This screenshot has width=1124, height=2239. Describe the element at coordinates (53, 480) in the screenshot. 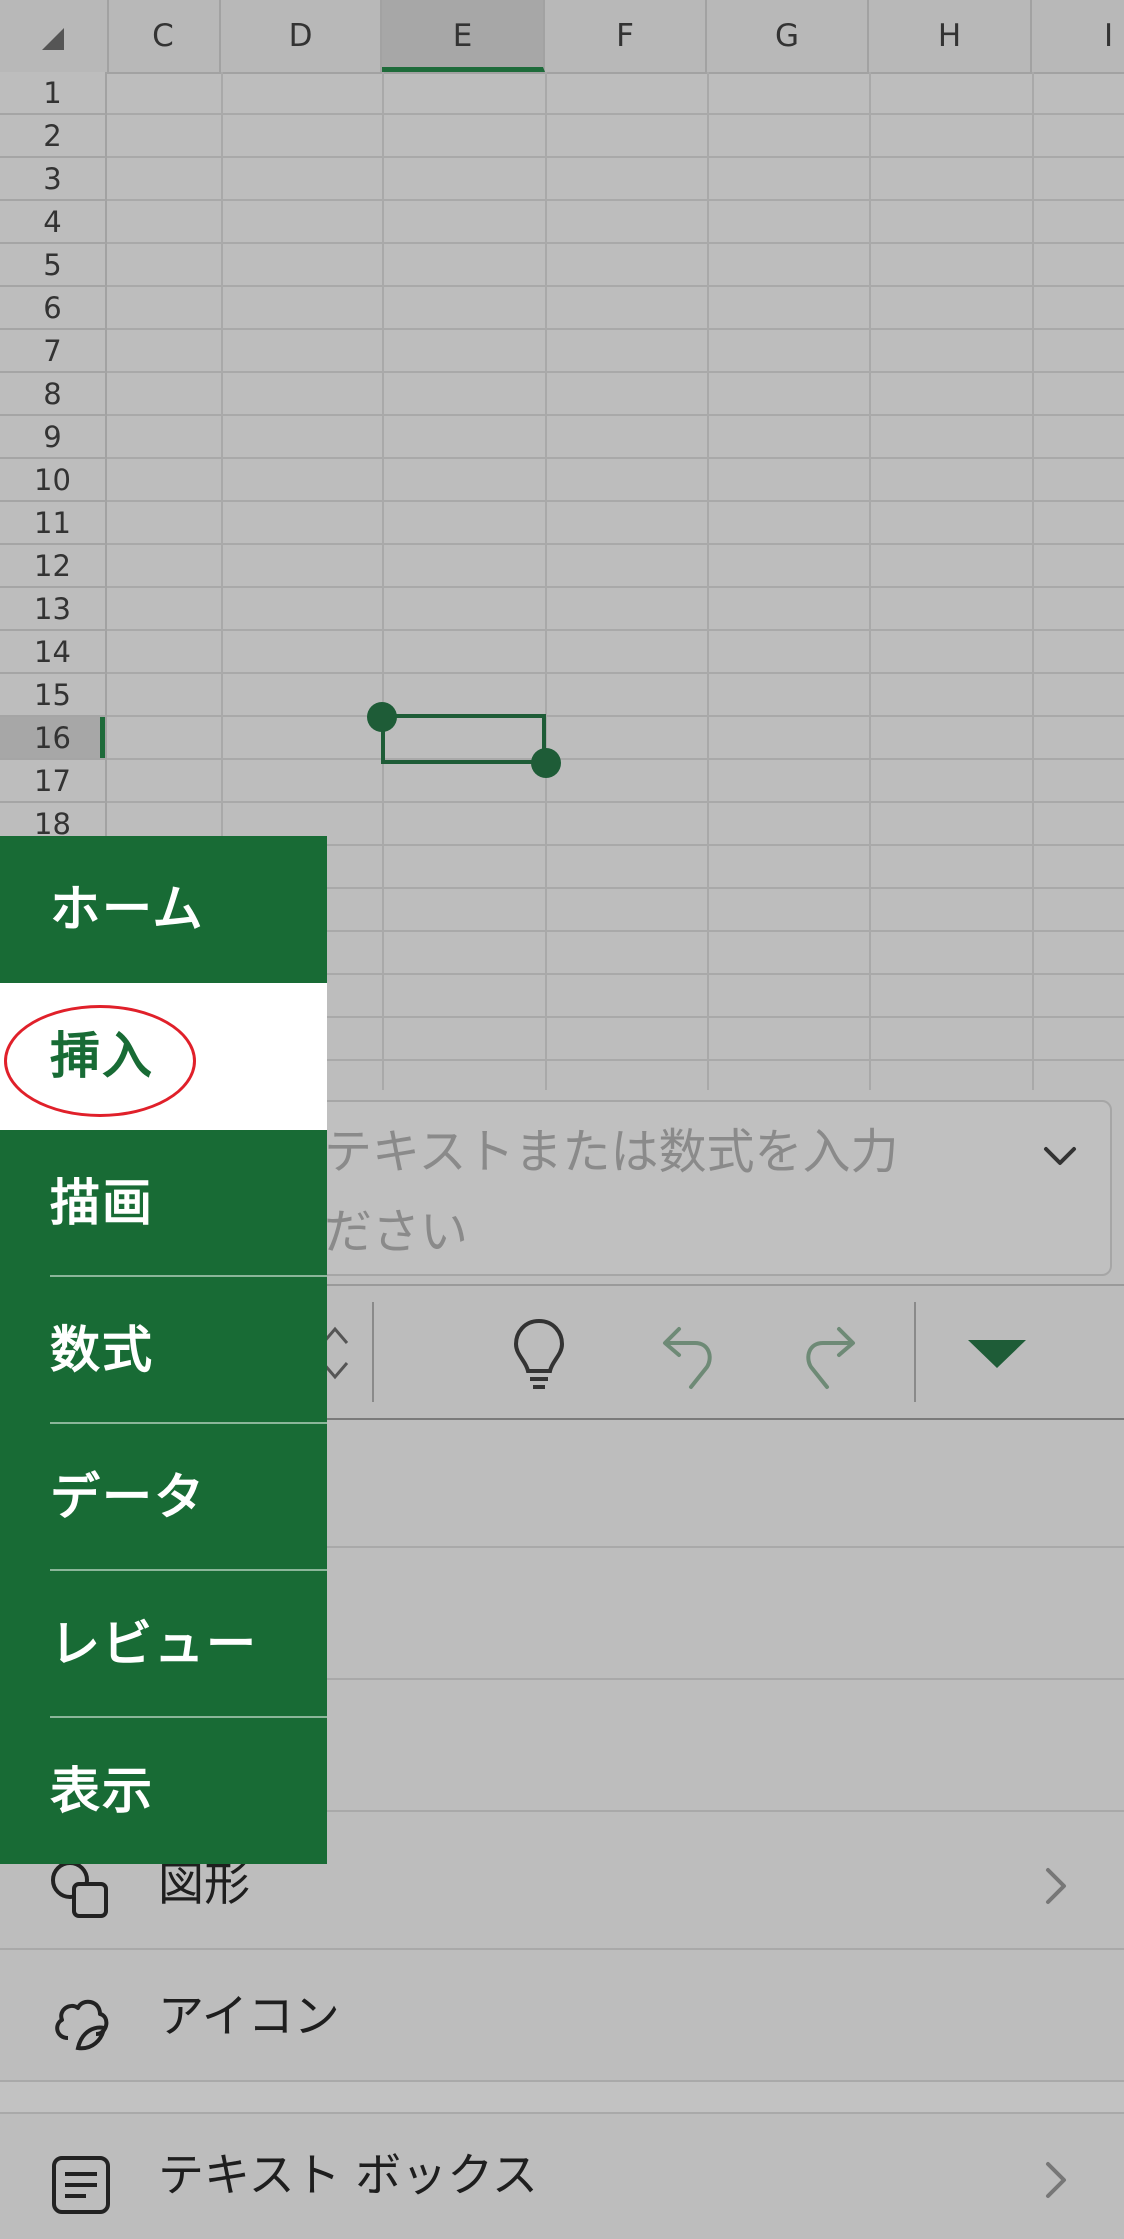

I see `row-header-10: 10` at that location.